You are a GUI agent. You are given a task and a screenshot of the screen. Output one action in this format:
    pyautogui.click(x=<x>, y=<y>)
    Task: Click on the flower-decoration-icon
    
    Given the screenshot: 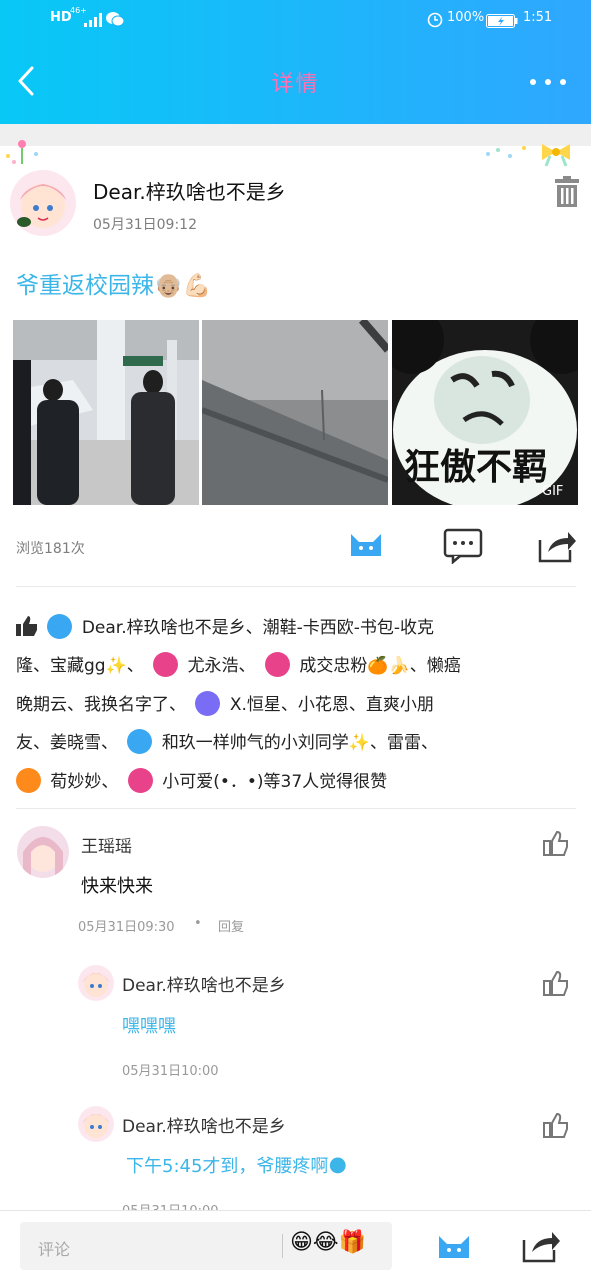 What is the action you would take?
    pyautogui.click(x=23, y=154)
    